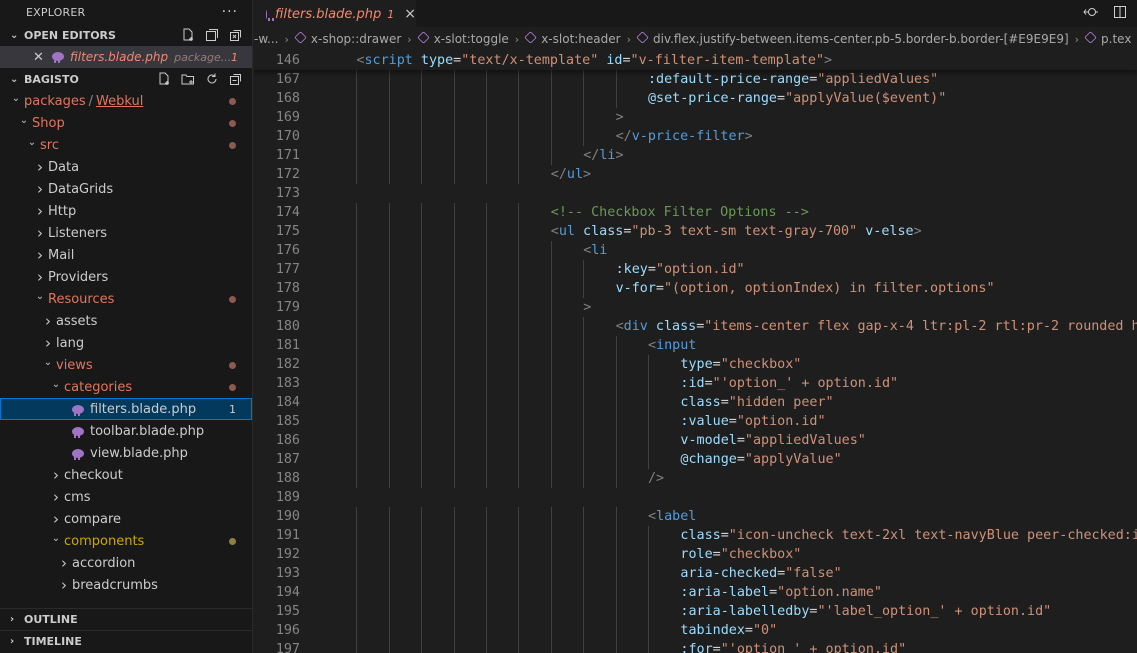 The image size is (1137, 653). What do you see at coordinates (695, 307) in the screenshot?
I see `code-line: 179 >` at bounding box center [695, 307].